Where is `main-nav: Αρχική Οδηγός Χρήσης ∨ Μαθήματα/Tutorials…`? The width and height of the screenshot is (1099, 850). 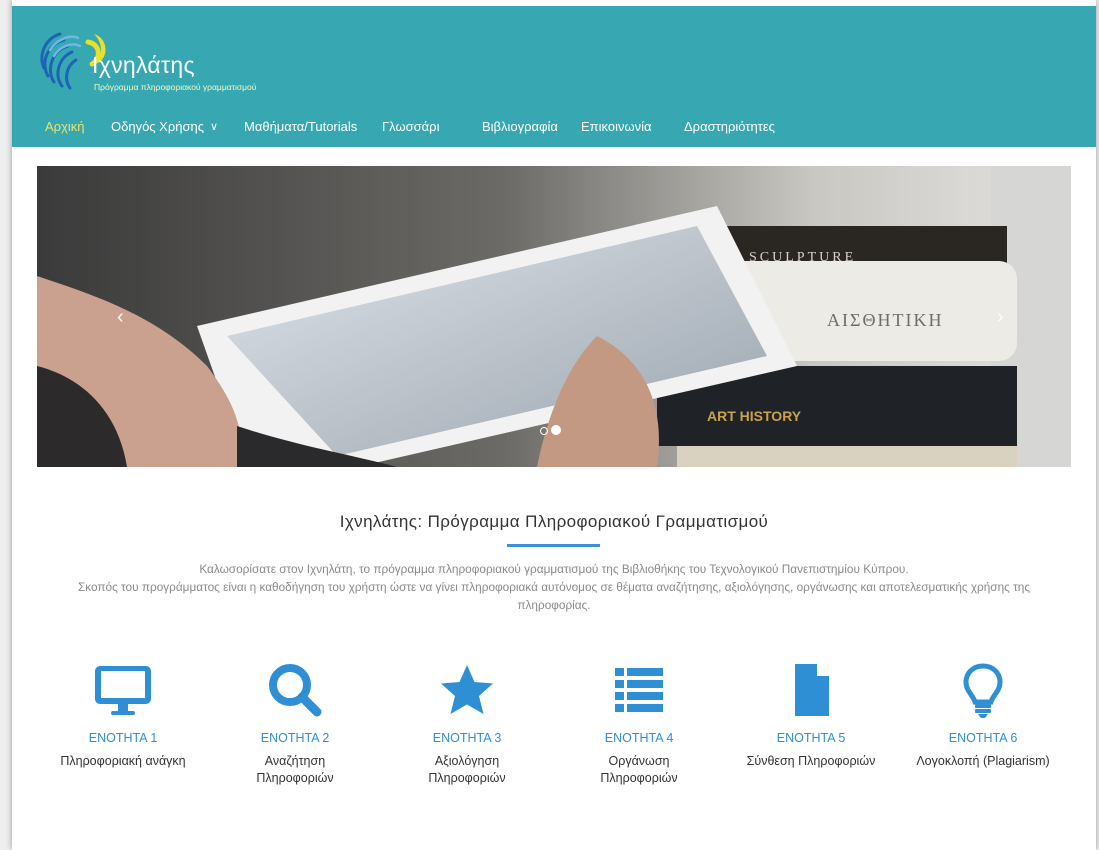 main-nav: Αρχική Οδηγός Χρήσης ∨ Μαθήματα/Tutorials… is located at coordinates (554, 130).